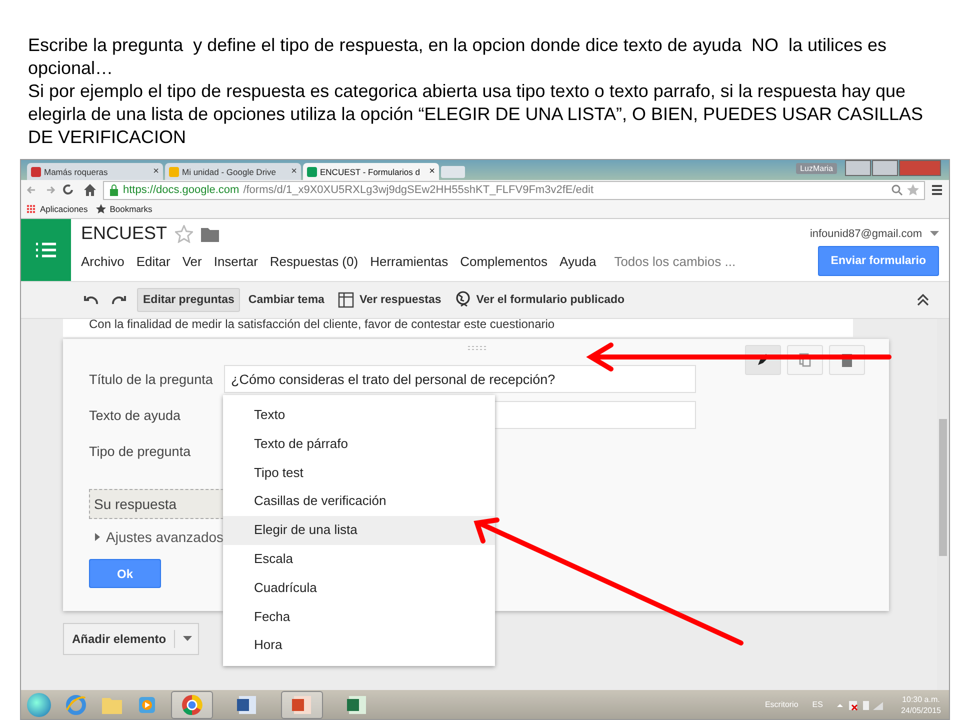  What do you see at coordinates (409, 261) in the screenshot?
I see `menu-item: Herramientas` at bounding box center [409, 261].